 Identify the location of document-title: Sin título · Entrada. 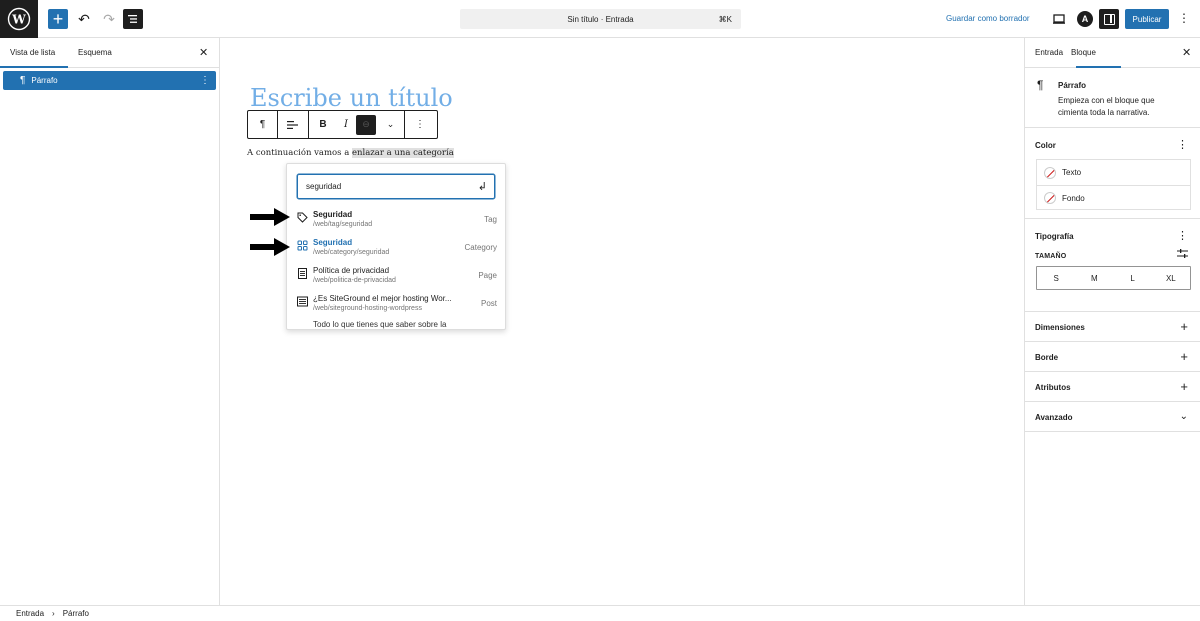
(600, 19).